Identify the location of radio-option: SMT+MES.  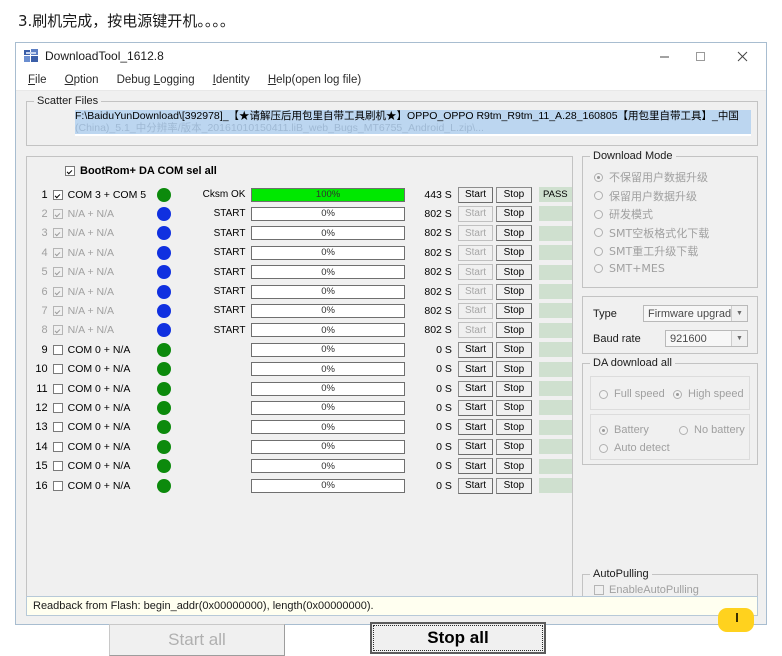
(629, 268).